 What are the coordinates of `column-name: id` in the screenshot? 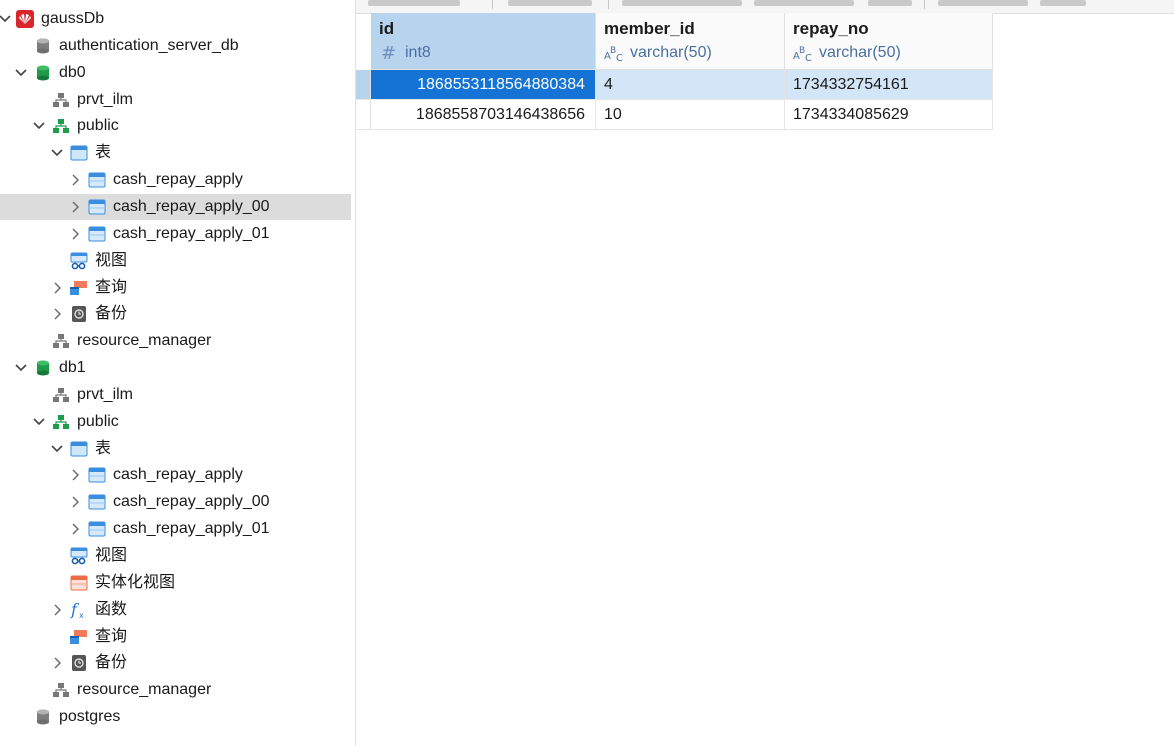 It's located at (387, 28).